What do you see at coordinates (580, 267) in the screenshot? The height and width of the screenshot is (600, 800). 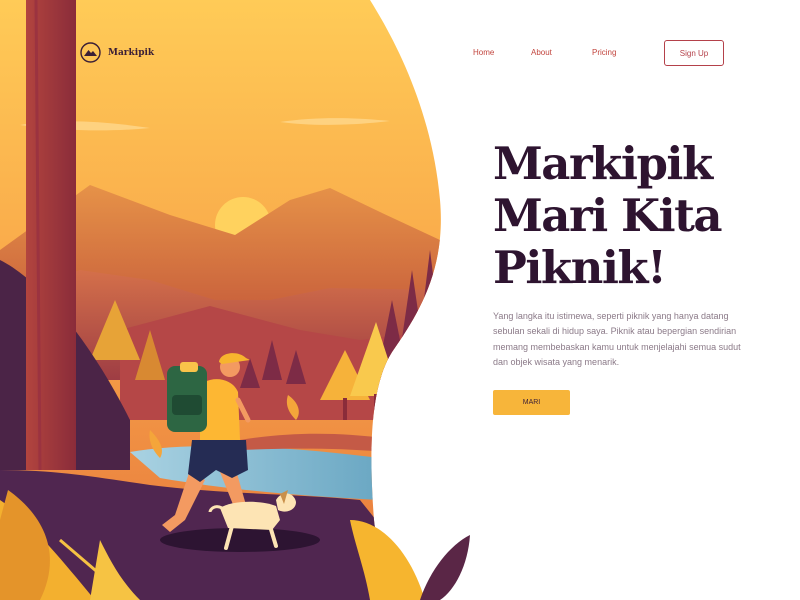 I see `headline-line: Piknik!` at bounding box center [580, 267].